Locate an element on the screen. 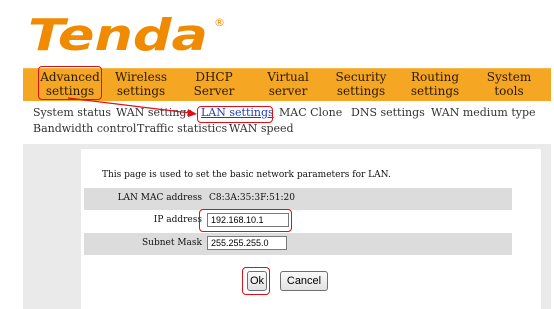 This screenshot has height=309, width=554. nav-system-tools: System tools is located at coordinates (509, 85).